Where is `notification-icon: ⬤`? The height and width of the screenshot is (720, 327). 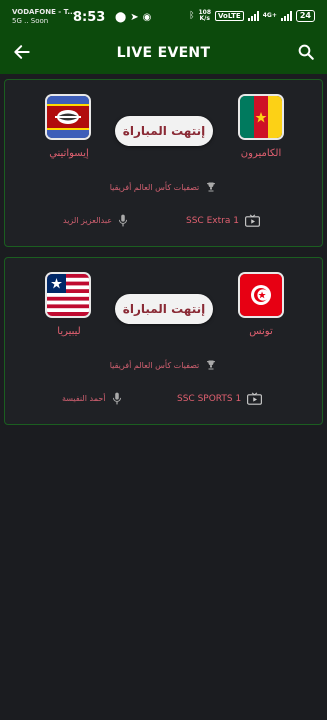
notification-icon: ⬤ is located at coordinates (121, 17).